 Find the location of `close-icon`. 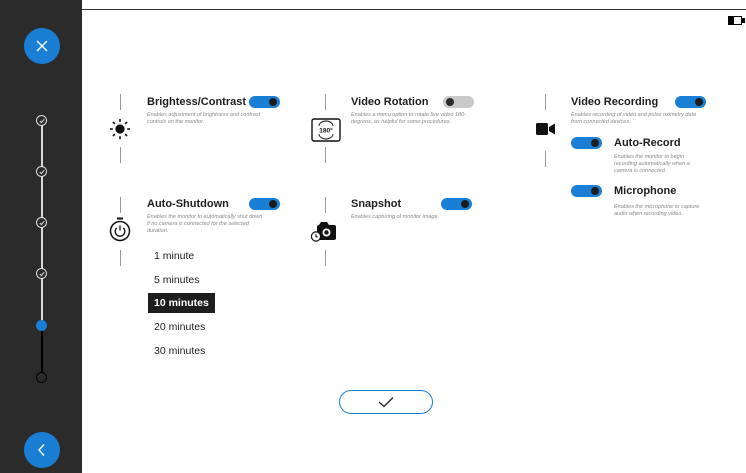

close-icon is located at coordinates (42, 46).